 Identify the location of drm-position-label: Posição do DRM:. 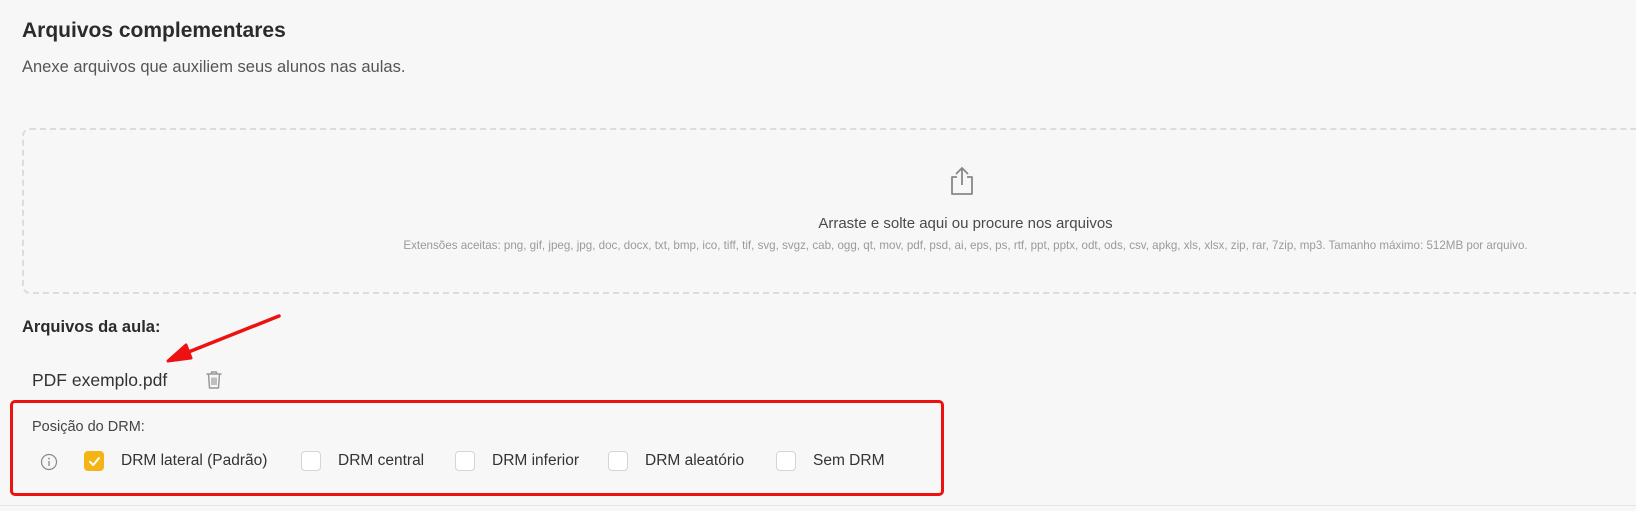
(88, 427).